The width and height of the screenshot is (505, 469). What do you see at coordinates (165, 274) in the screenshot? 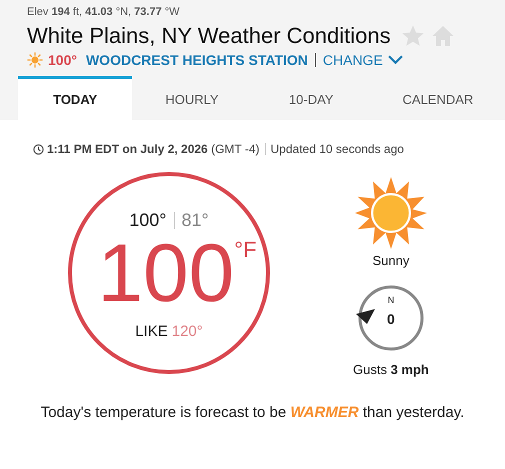
I see `current-temperature: 100` at bounding box center [165, 274].